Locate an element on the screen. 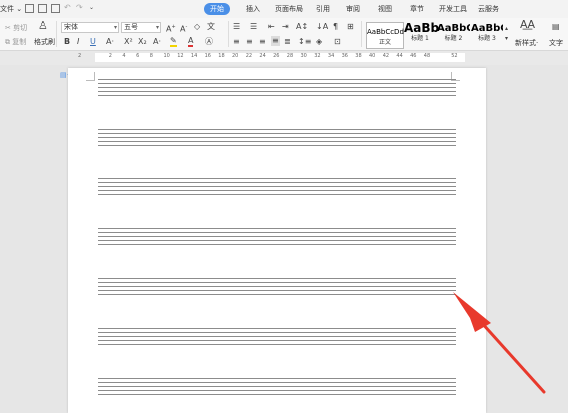 The height and width of the screenshot is (413, 568). new-style-icon: A͟A is located at coordinates (527, 24).